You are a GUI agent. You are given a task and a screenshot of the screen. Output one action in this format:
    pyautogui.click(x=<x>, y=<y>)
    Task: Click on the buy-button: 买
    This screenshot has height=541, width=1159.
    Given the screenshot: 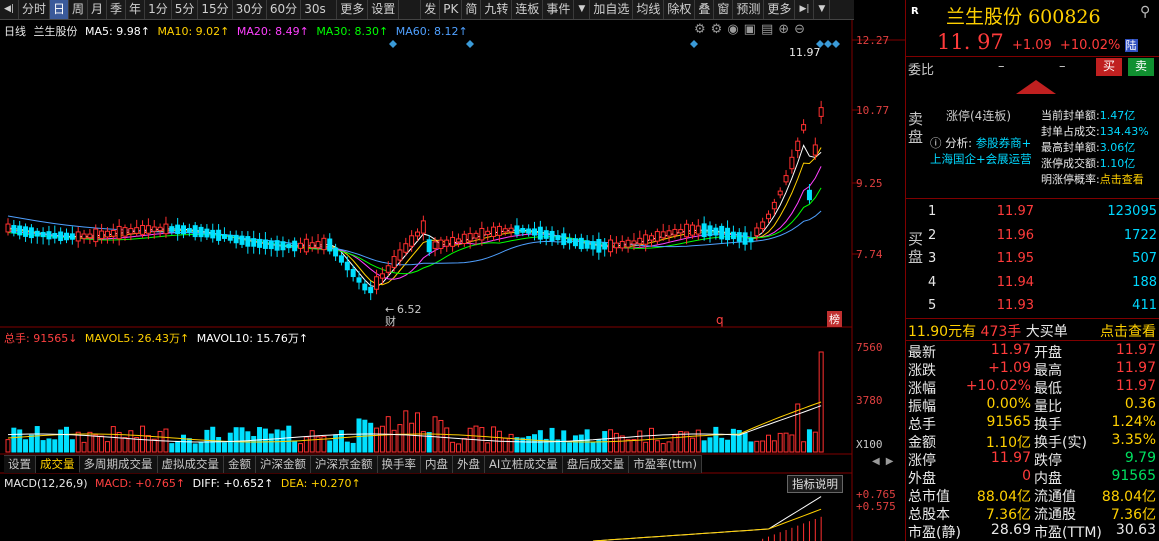 What is the action you would take?
    pyautogui.click(x=1109, y=67)
    